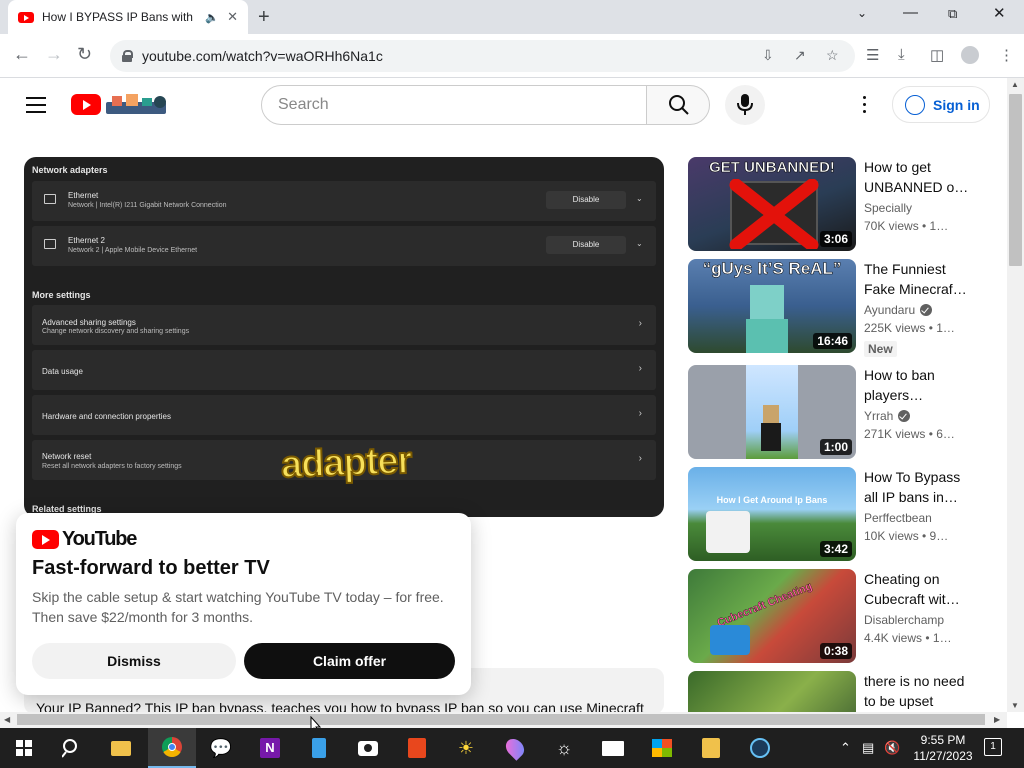 This screenshot has height=768, width=1024. Describe the element at coordinates (956, 104) in the screenshot. I see `sign-in-label: Sign in` at that location.